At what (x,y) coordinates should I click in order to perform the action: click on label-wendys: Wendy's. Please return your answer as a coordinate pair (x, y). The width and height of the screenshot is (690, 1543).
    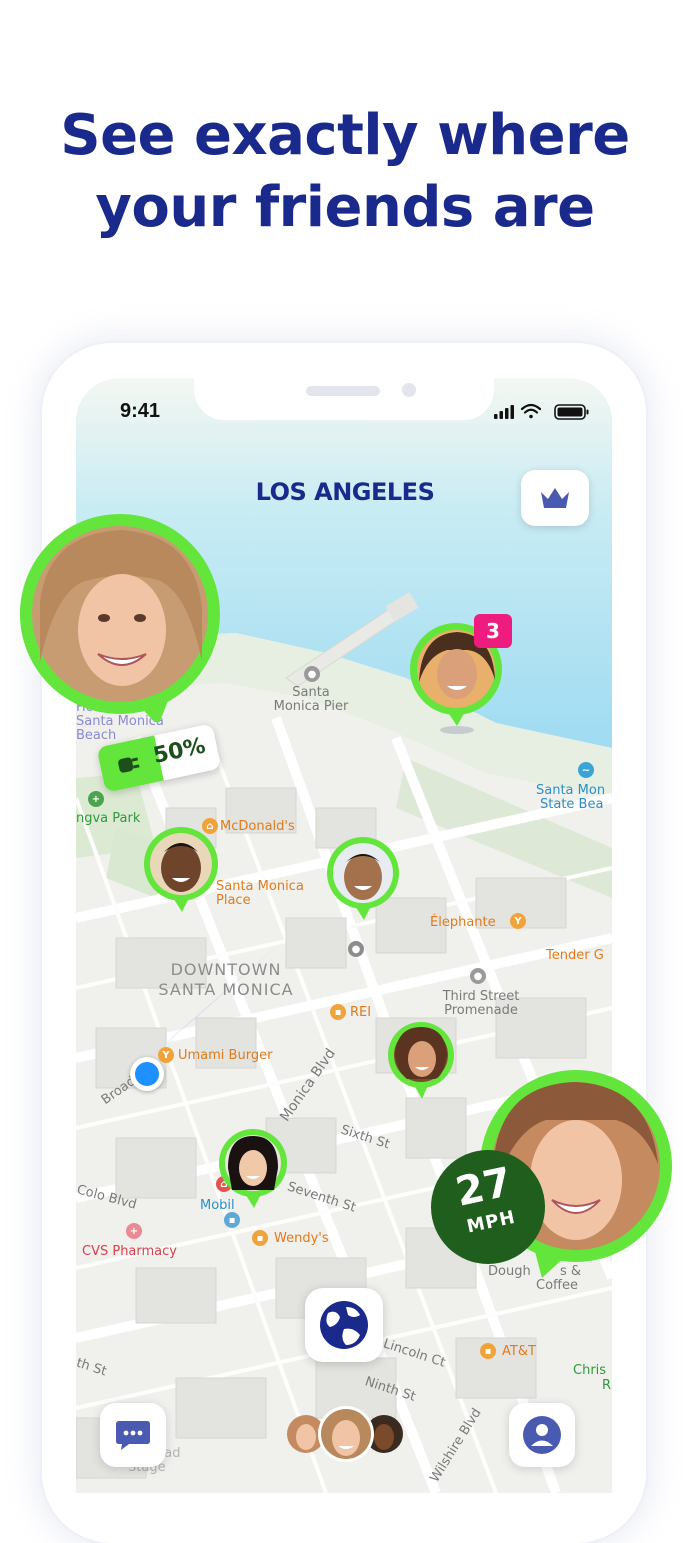
    Looking at the image, I should click on (301, 1238).